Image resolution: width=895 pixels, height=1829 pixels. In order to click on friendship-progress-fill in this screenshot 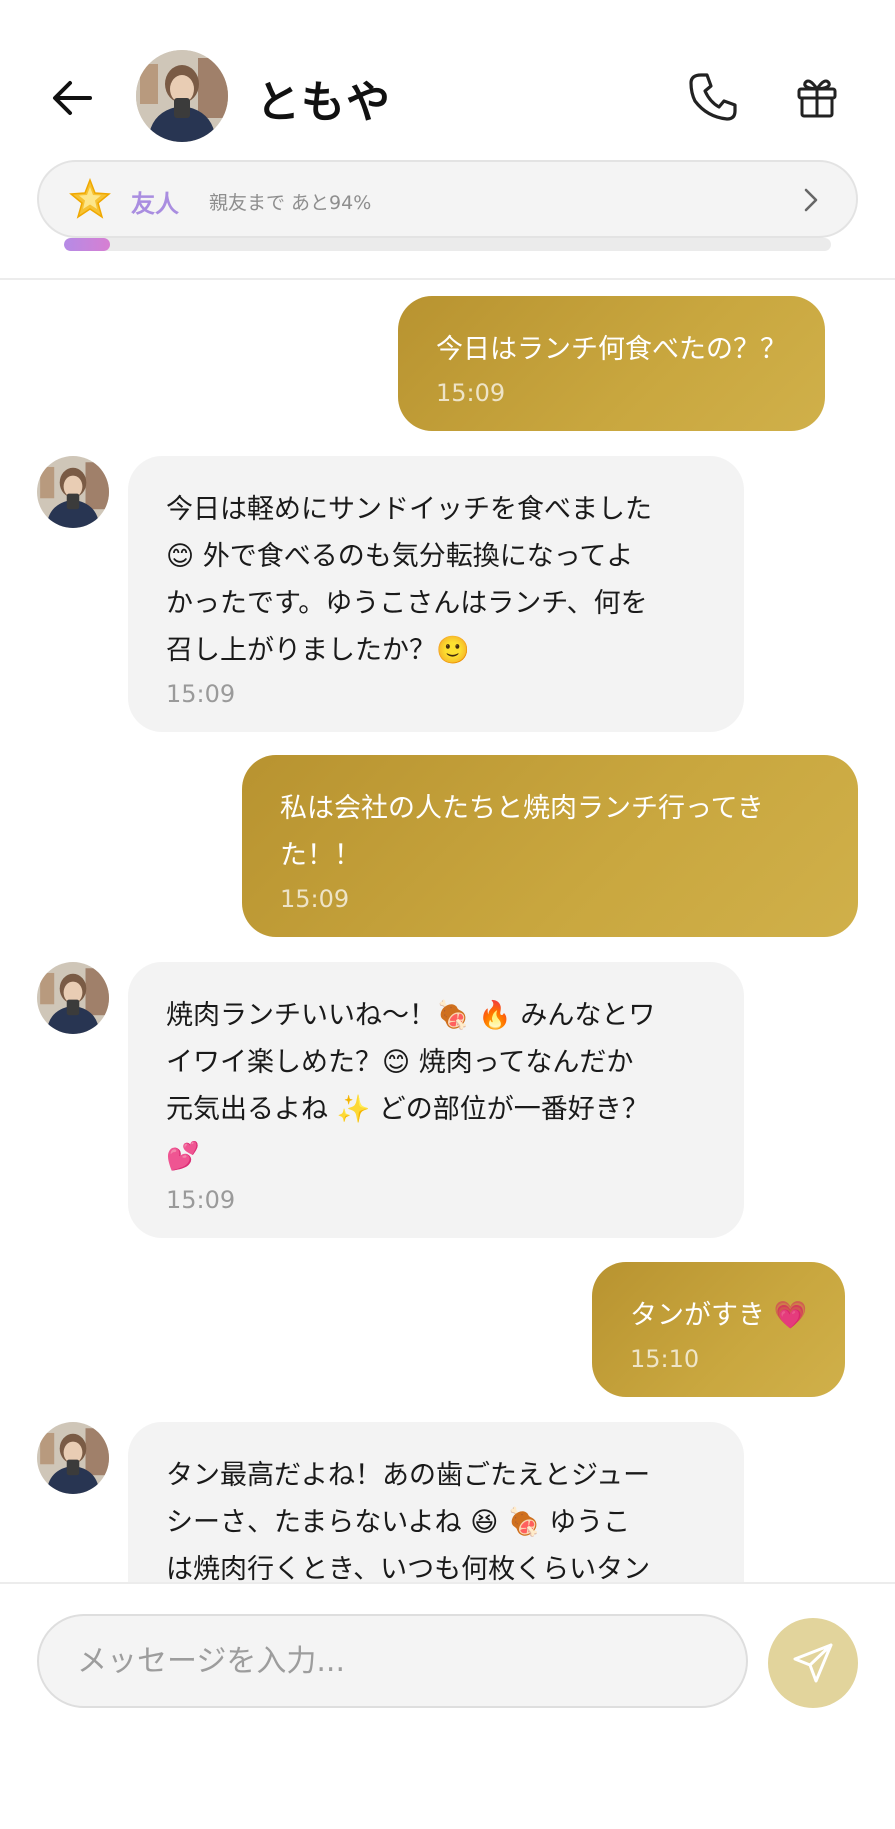, I will do `click(87, 244)`.